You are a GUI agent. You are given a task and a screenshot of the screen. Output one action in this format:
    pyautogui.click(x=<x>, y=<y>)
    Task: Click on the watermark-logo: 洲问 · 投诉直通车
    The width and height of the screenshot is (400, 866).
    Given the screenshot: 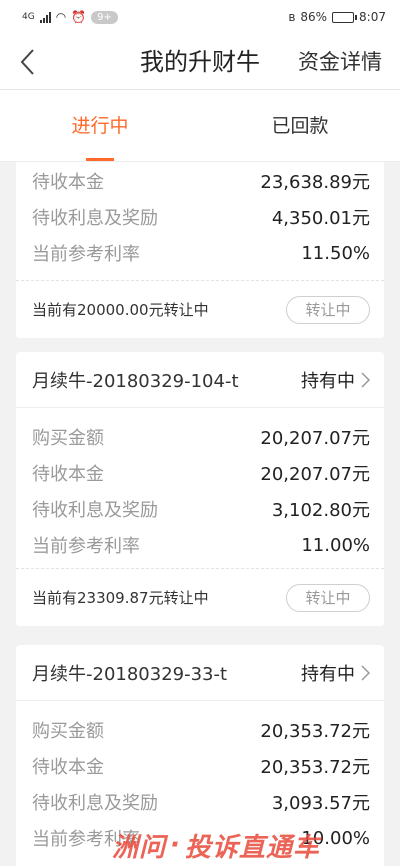 What is the action you would take?
    pyautogui.click(x=254, y=845)
    